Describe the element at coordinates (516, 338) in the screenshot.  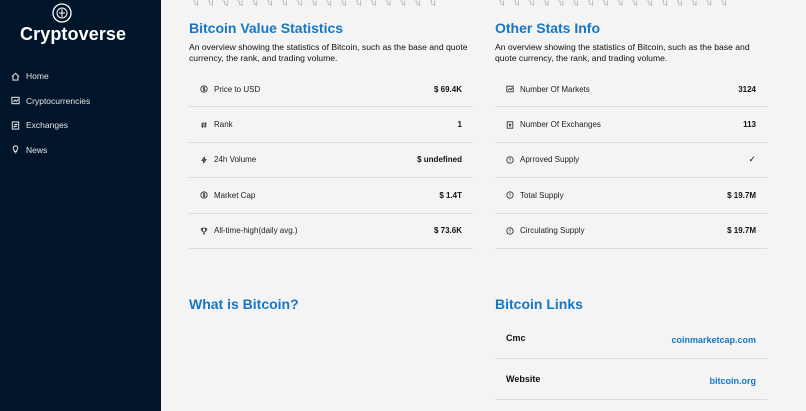
I see `link-name: Cmc` at that location.